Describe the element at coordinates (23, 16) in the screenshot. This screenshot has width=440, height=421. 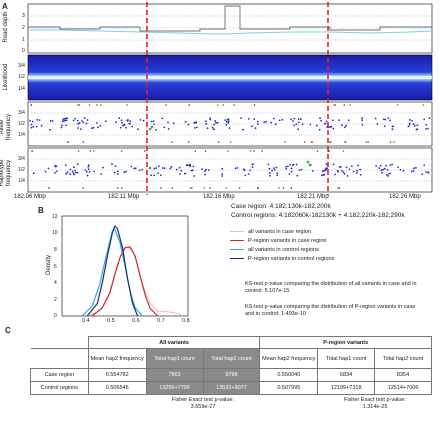
I see `read-depth-tick-3: 3` at that location.